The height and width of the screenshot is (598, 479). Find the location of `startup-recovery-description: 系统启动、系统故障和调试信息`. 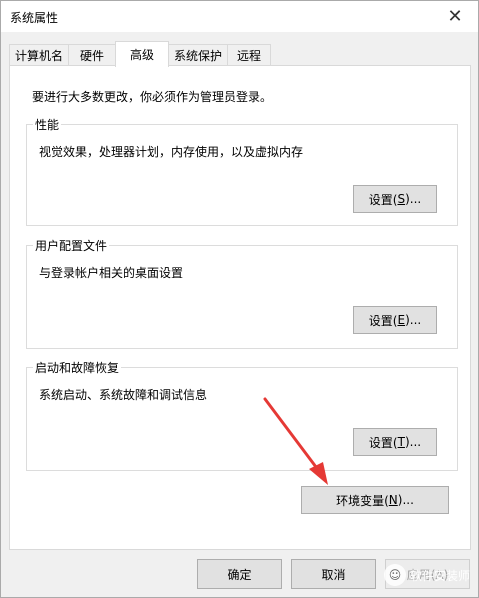

startup-recovery-description: 系统启动、系统故障和调试信息 is located at coordinates (123, 395).